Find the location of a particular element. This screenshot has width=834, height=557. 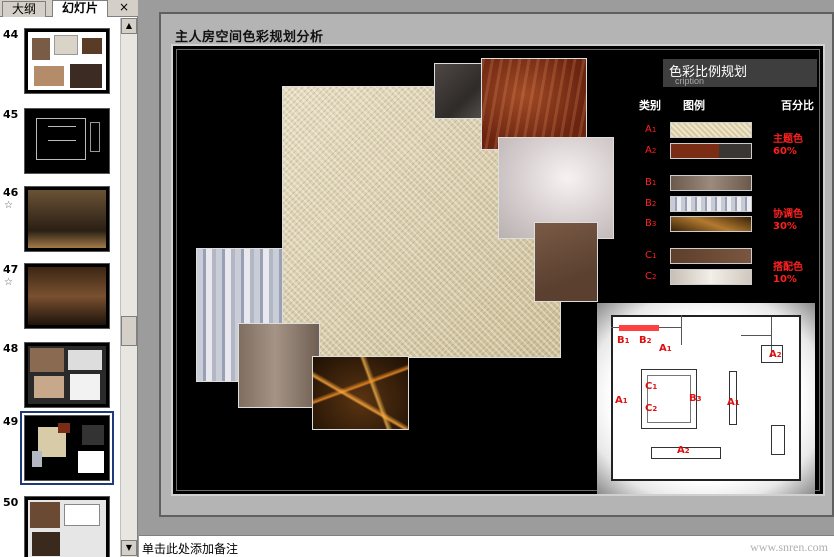

plan-label: B1 is located at coordinates (623, 340).